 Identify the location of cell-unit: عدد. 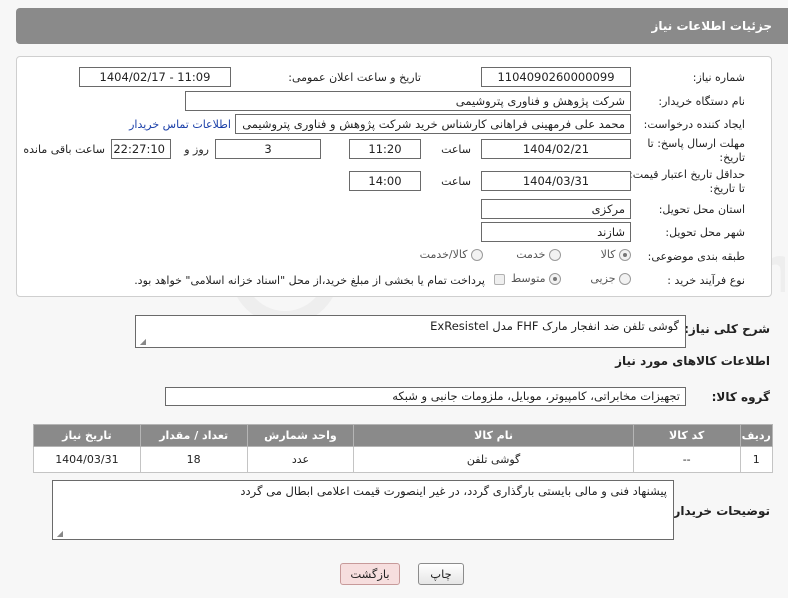
(300, 459).